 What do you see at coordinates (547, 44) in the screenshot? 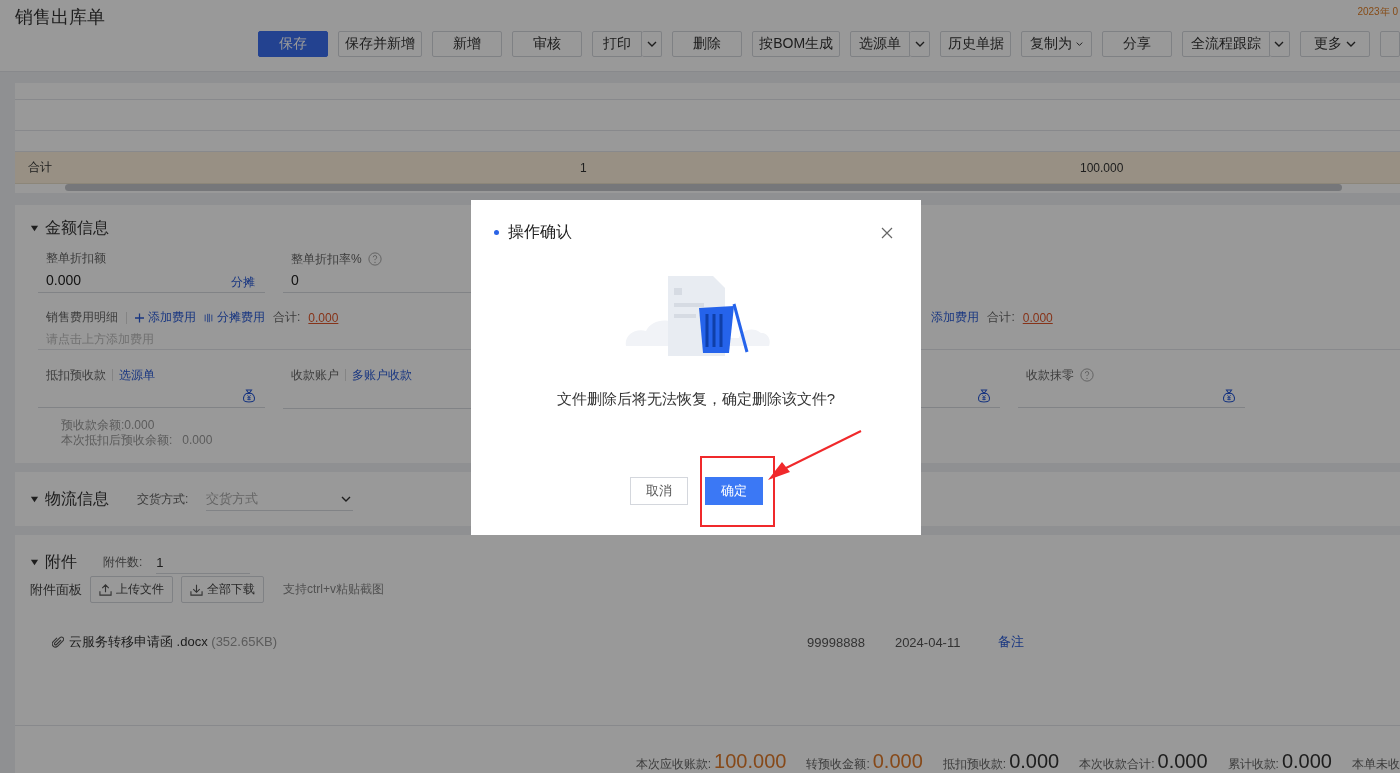
I see `toolbar-button: 审核` at bounding box center [547, 44].